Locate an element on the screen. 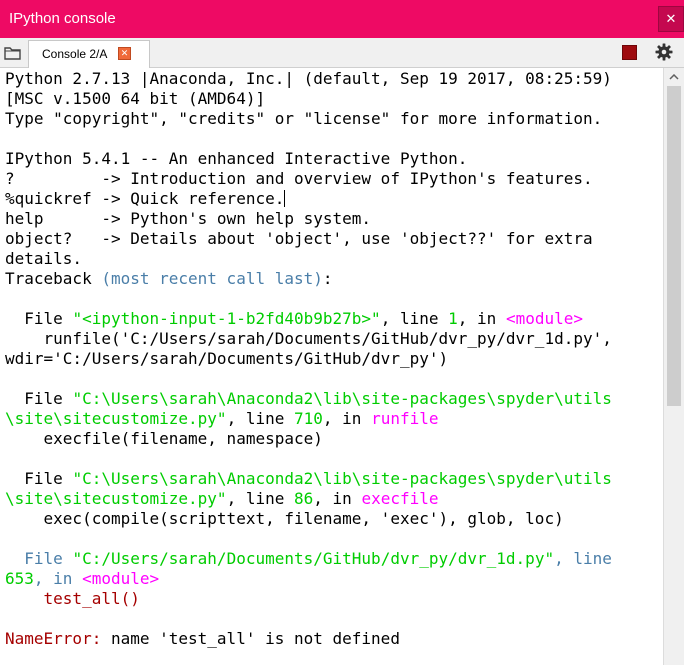 The width and height of the screenshot is (684, 665). console-text-segment: name 'test_all' is not defined is located at coordinates (250, 638).